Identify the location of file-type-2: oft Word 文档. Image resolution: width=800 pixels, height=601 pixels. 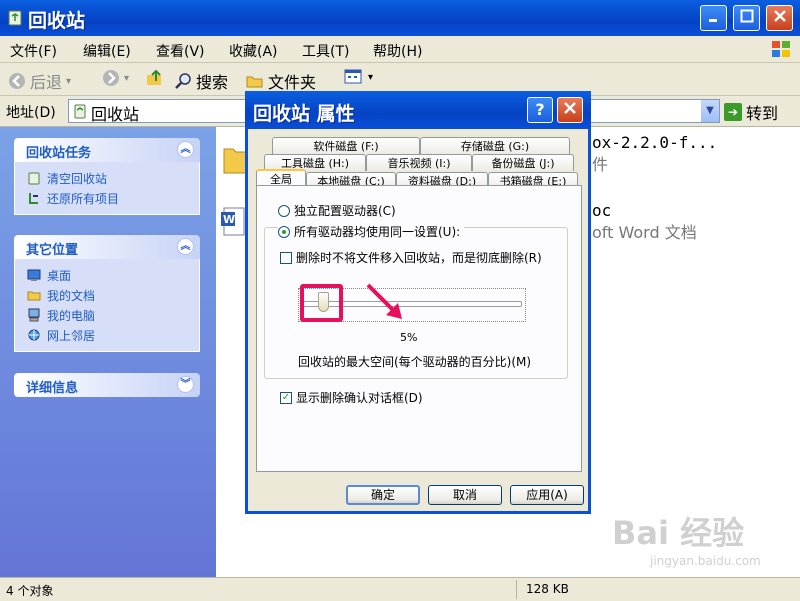
(644, 232).